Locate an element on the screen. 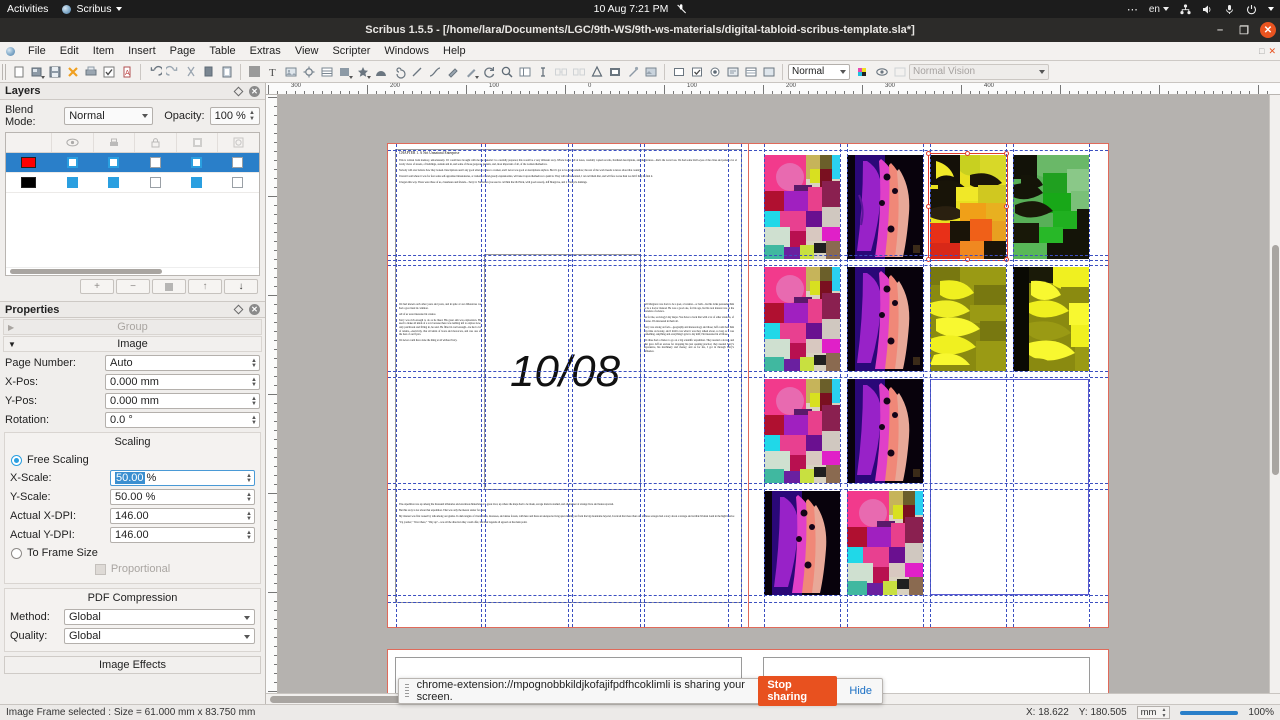 The height and width of the screenshot is (720, 1280). copy-icon is located at coordinates (208, 71).